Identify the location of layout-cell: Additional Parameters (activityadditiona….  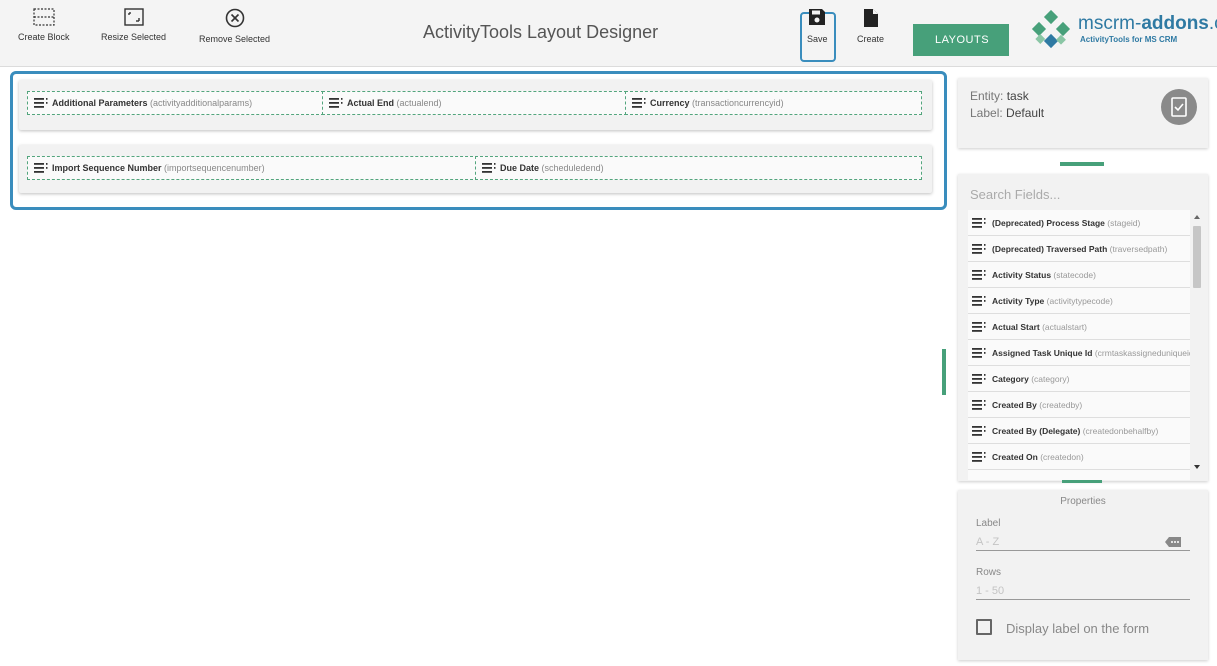
(175, 103).